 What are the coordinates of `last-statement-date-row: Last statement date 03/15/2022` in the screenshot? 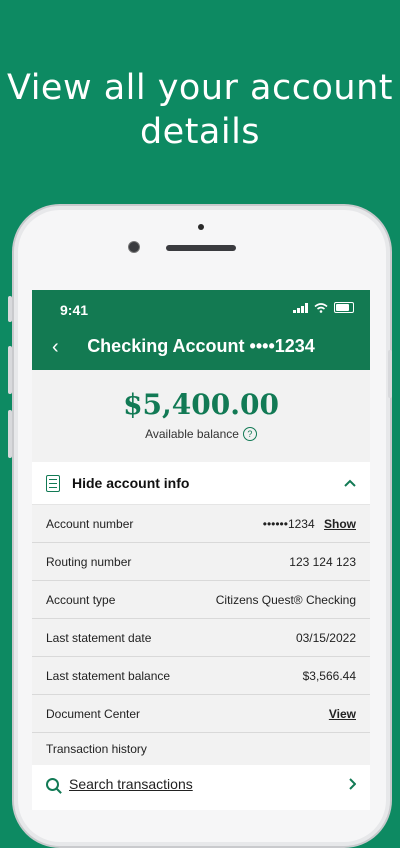 It's located at (201, 638).